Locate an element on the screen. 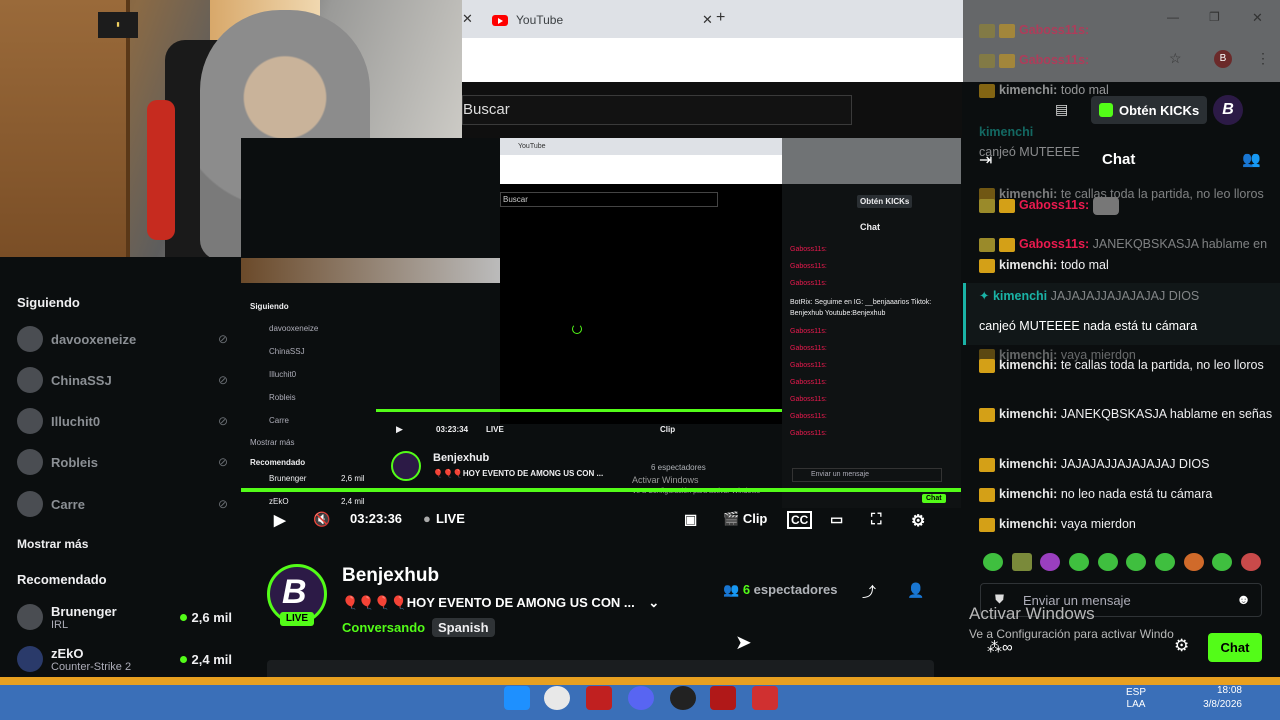  emoji-icon: ☻ is located at coordinates (1243, 599).